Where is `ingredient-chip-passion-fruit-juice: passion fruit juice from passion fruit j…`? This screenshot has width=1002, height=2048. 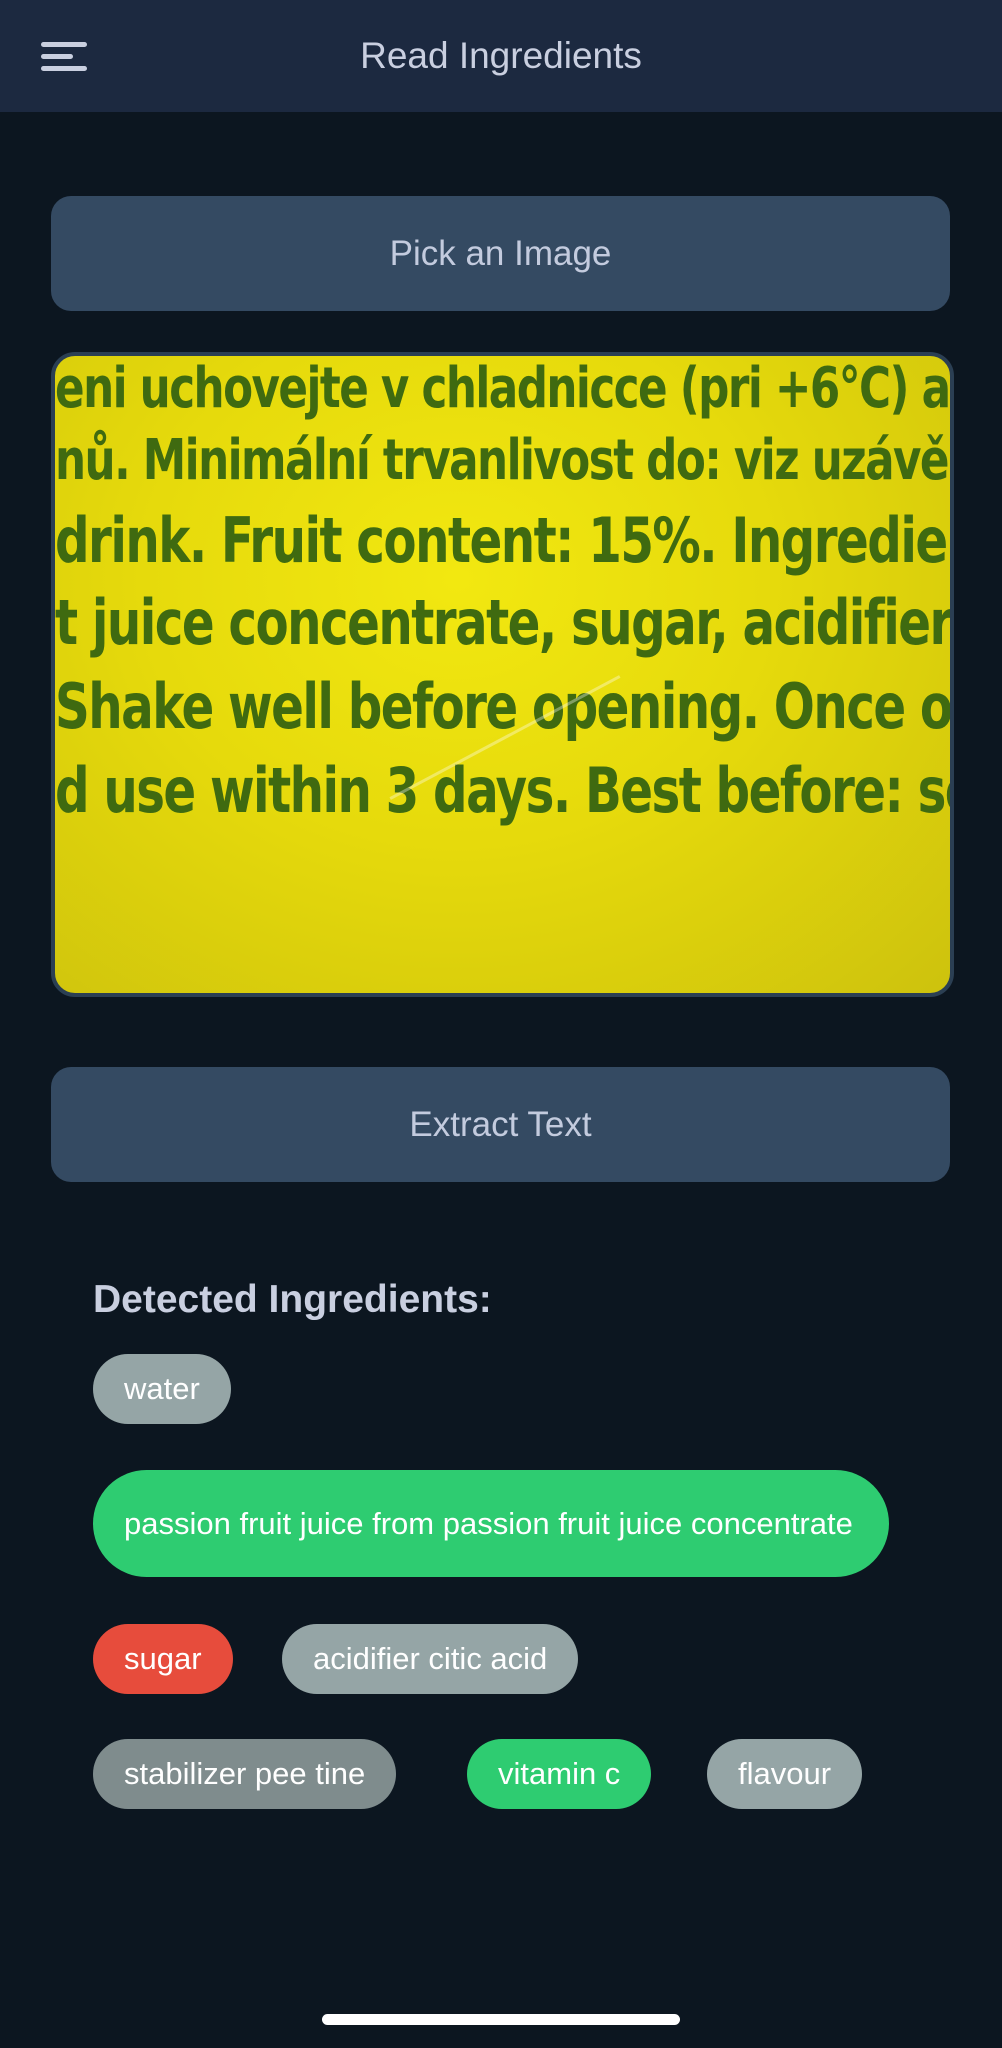
ingredient-chip-passion-fruit-juice: passion fruit juice from passion fruit j… is located at coordinates (491, 1523).